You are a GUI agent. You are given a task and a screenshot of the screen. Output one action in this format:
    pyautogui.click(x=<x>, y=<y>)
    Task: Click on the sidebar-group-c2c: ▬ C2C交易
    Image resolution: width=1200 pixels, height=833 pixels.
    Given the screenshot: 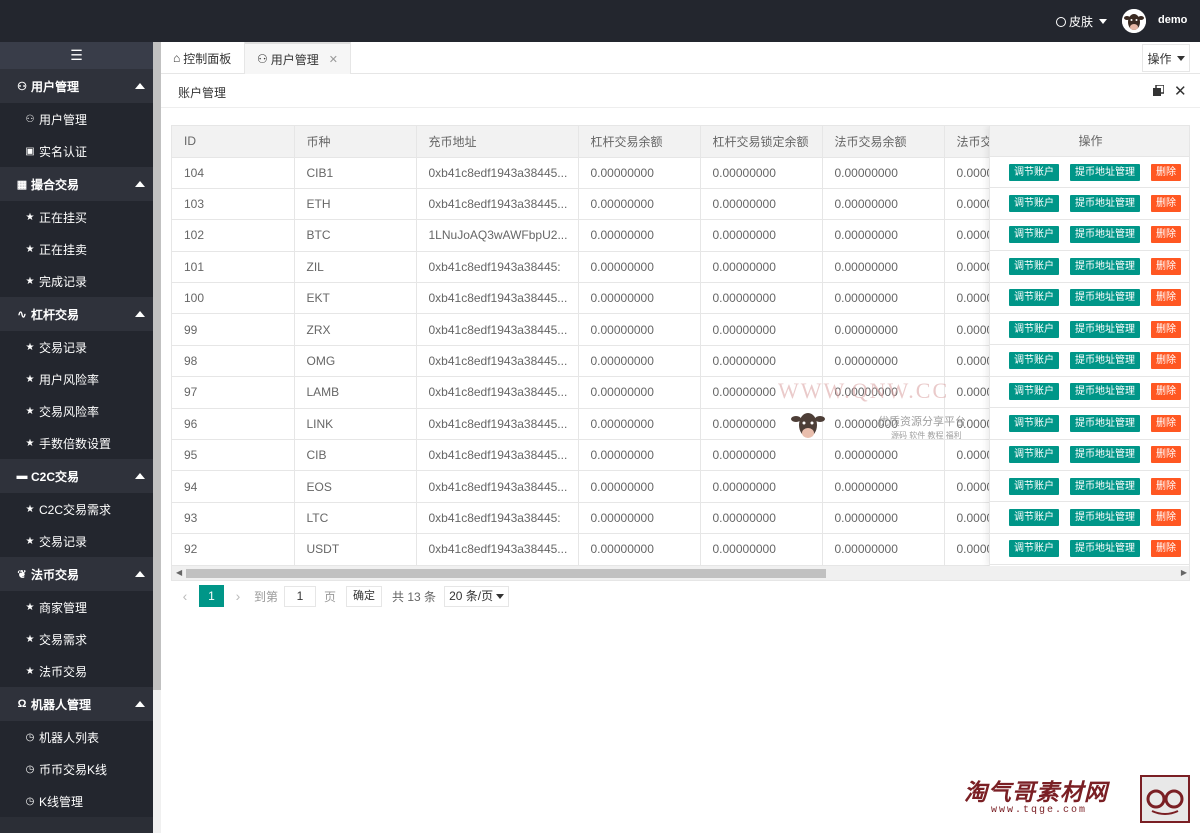 What is the action you would take?
    pyautogui.click(x=76, y=476)
    